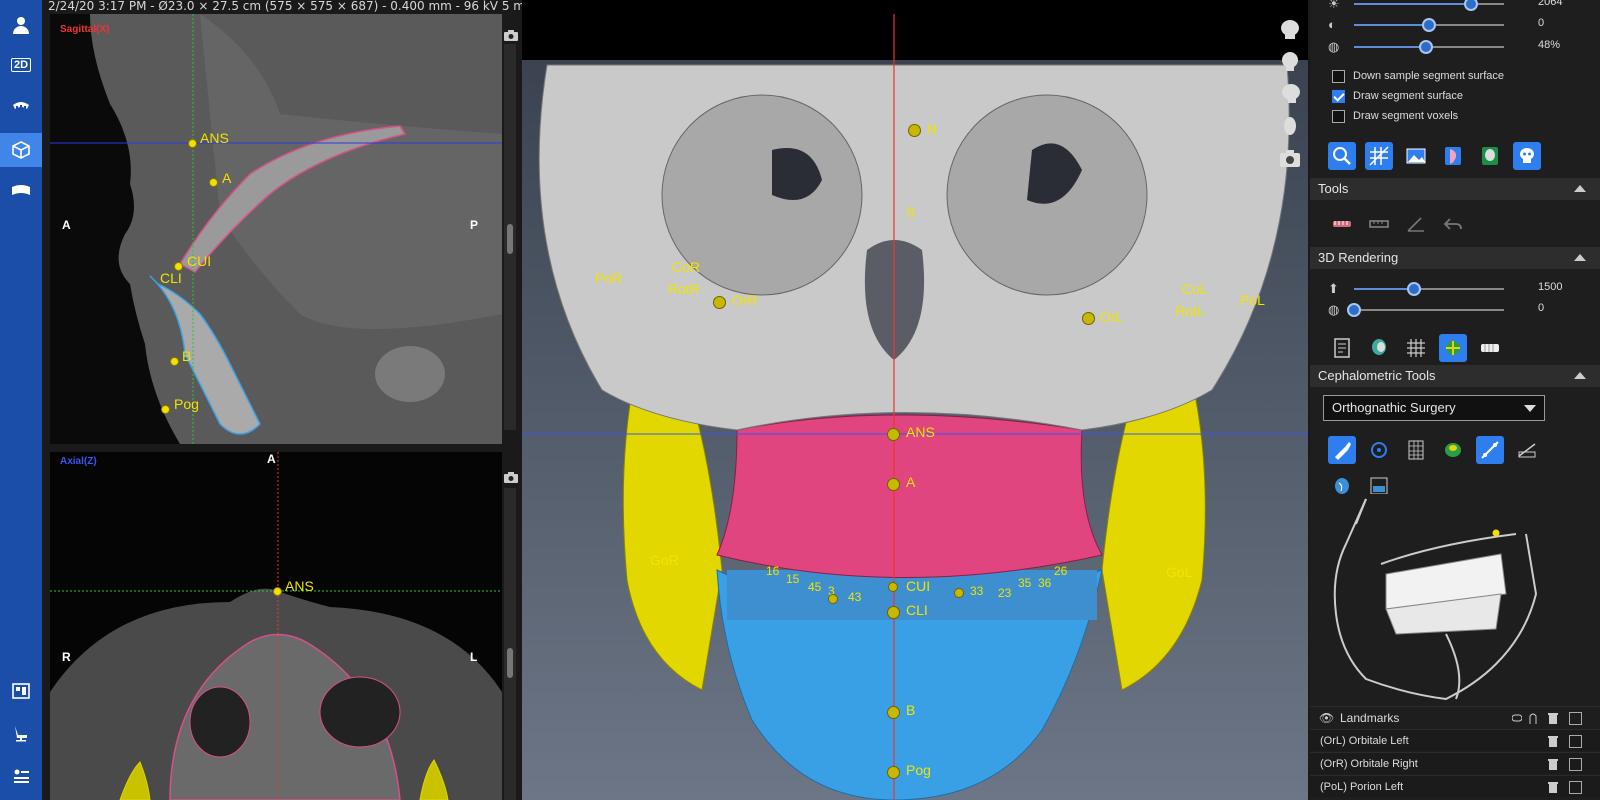 The height and width of the screenshot is (800, 1600). Describe the element at coordinates (1290, 126) in the screenshot. I see `skull-top-icon` at that location.